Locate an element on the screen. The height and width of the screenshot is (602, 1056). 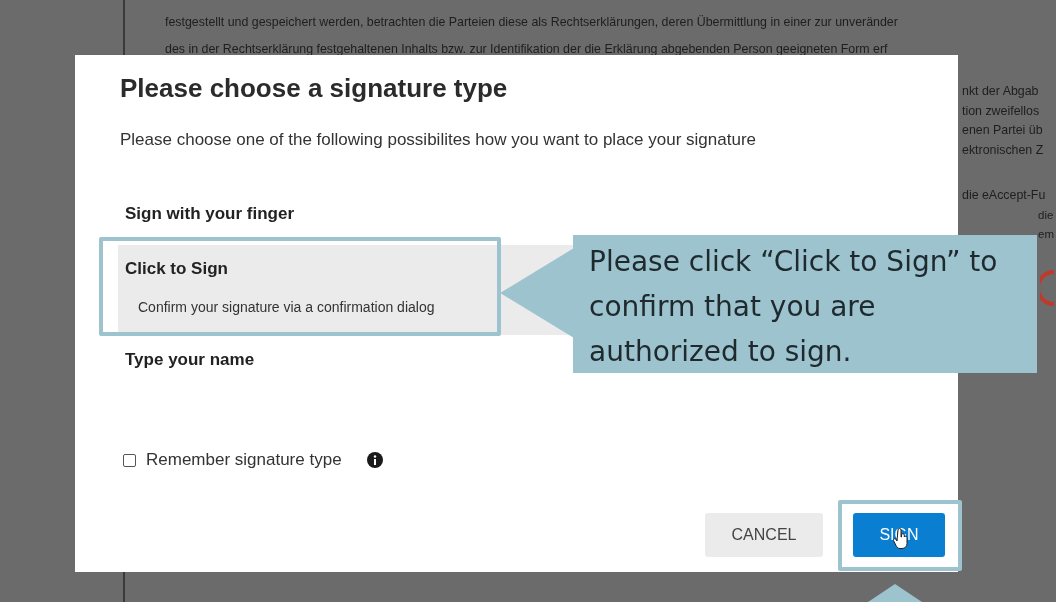
document-text: nkt der Abgab is located at coordinates (1001, 91).